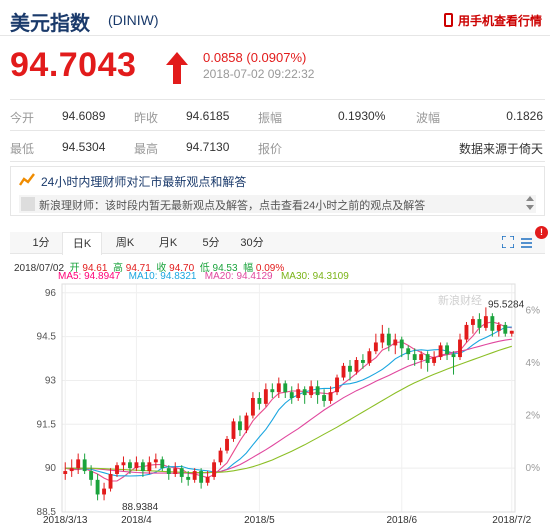 The image size is (550, 528). What do you see at coordinates (211, 243) in the screenshot?
I see `tab-5min: 5分` at bounding box center [211, 243].